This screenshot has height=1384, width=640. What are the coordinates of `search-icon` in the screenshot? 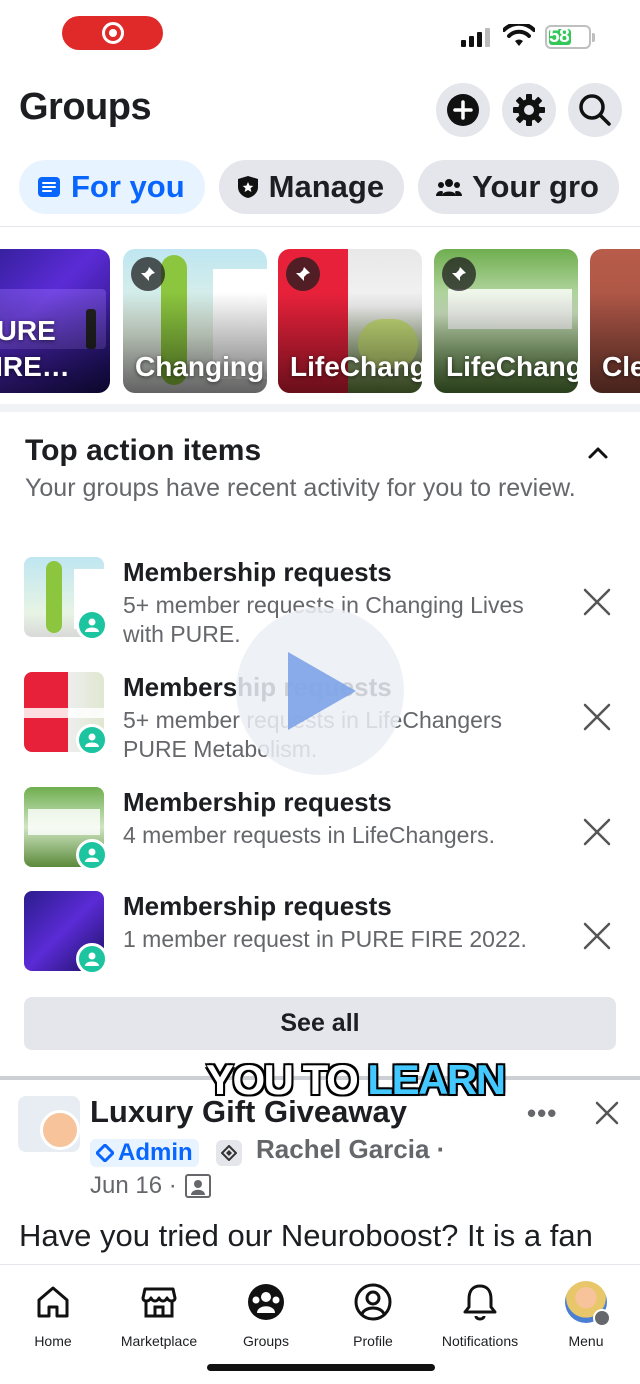 It's located at (595, 110).